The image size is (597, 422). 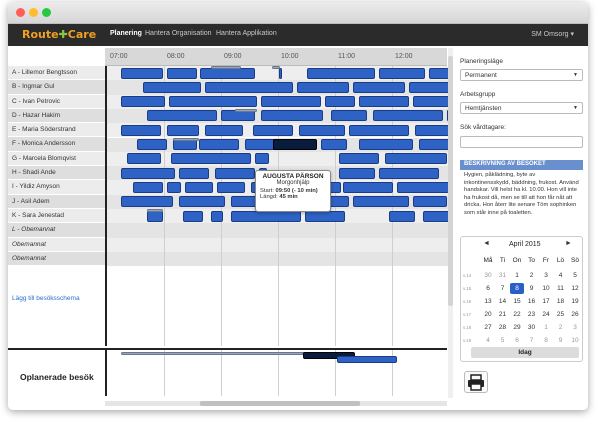 I want to click on horizontal-scrollbar, so click(x=276, y=403).